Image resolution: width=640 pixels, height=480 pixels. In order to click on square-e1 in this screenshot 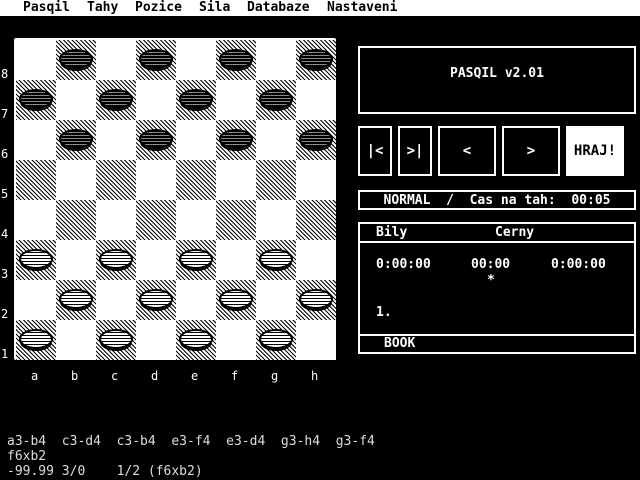, I will do `click(196, 340)`.